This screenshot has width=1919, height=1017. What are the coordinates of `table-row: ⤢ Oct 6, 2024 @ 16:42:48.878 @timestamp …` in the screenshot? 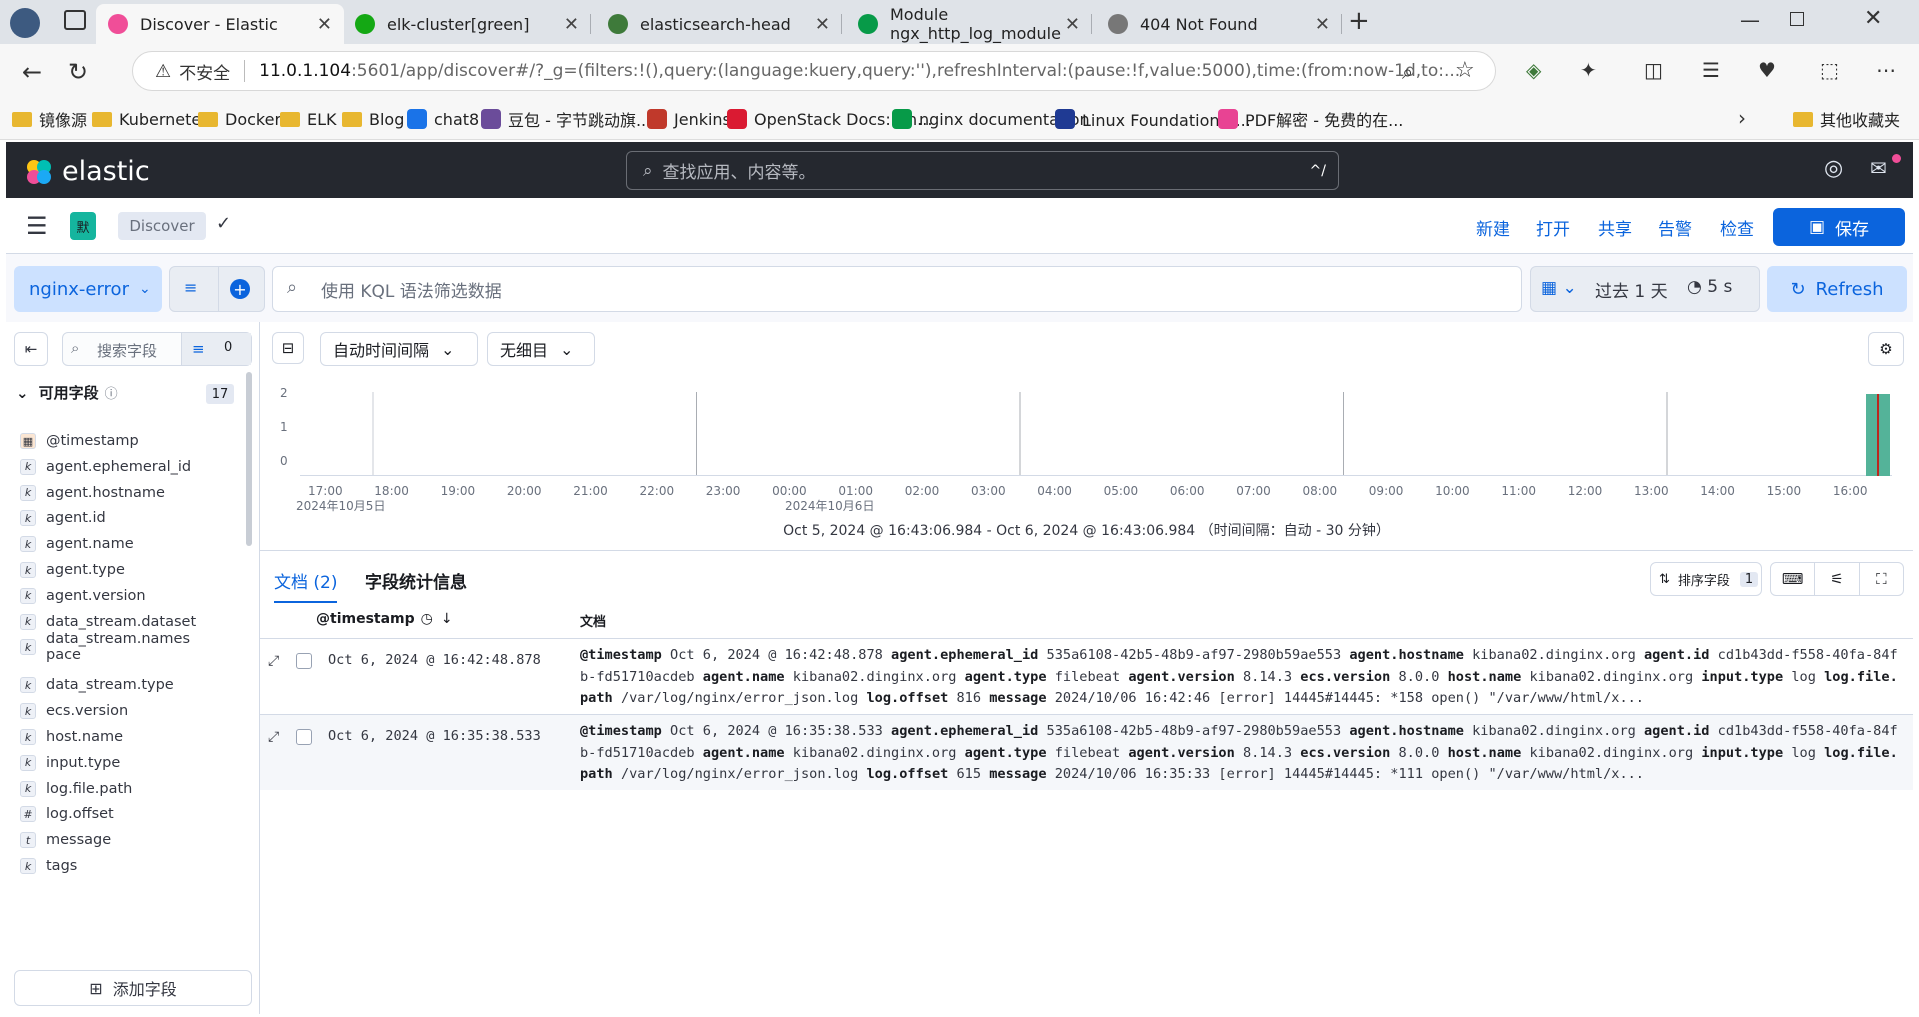 It's located at (1086, 676).